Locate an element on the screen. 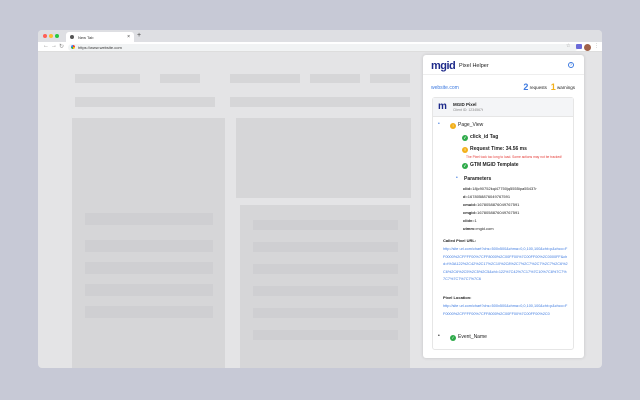 The height and width of the screenshot is (400, 640). warnings-label: warnings is located at coordinates (565, 87).